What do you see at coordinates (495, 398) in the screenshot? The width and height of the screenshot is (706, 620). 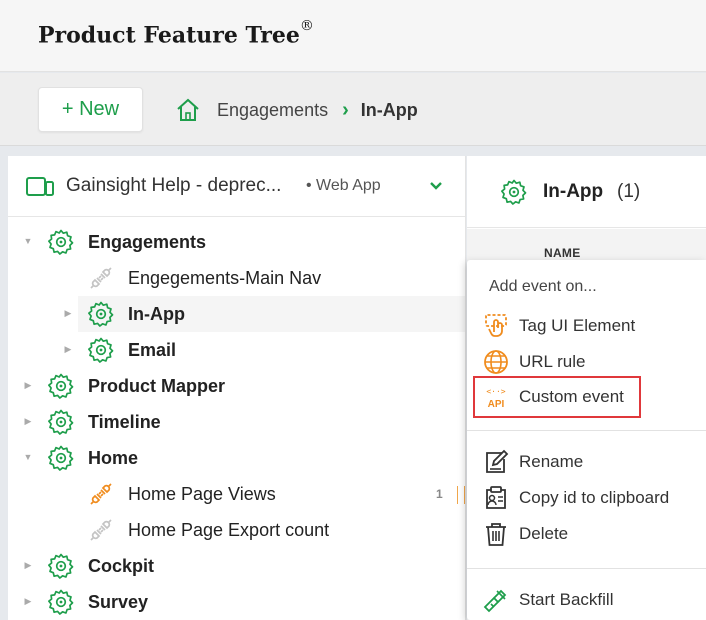 I see `api-icon: <··> API` at bounding box center [495, 398].